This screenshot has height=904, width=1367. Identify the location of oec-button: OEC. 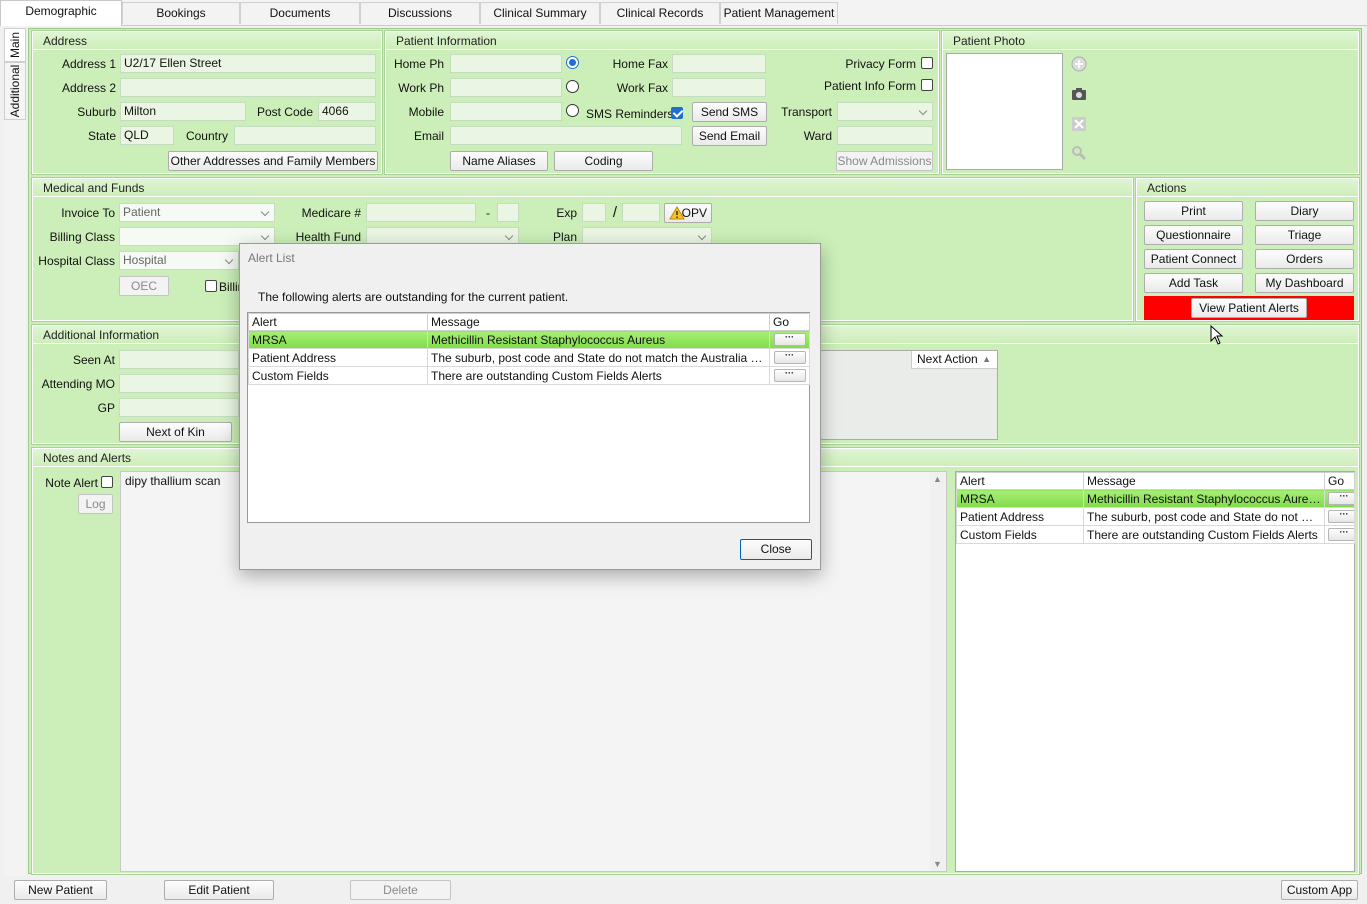
(144, 286).